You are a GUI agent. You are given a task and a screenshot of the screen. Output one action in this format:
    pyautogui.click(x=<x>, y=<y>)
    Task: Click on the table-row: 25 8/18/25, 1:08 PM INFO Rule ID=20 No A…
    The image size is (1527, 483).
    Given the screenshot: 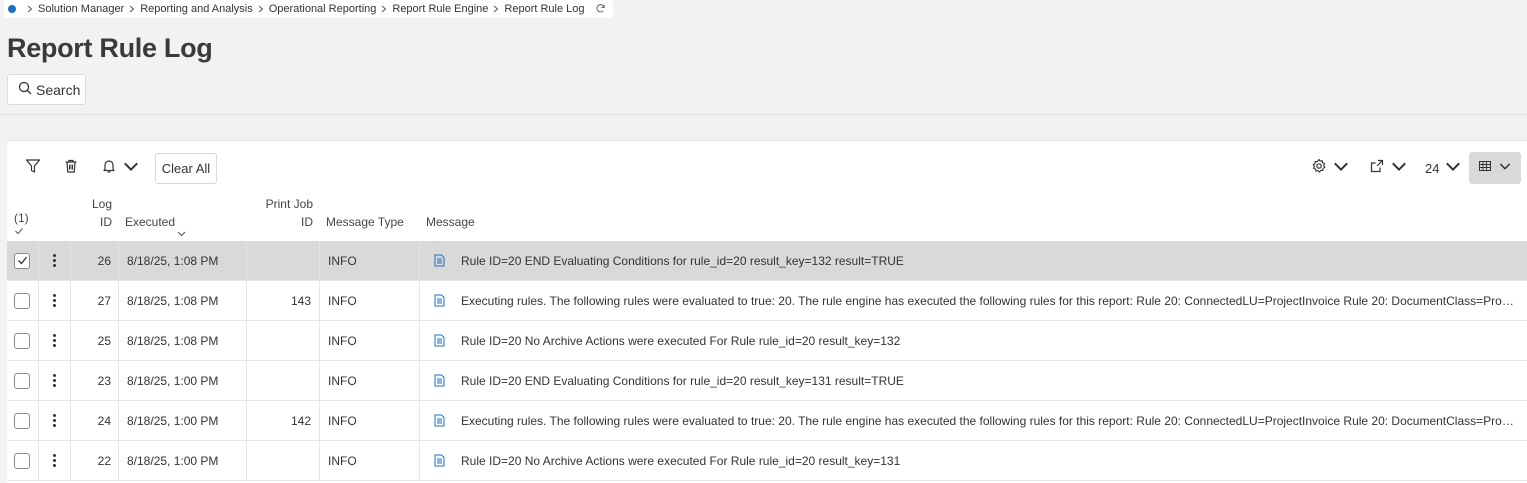 What is the action you would take?
    pyautogui.click(x=767, y=341)
    